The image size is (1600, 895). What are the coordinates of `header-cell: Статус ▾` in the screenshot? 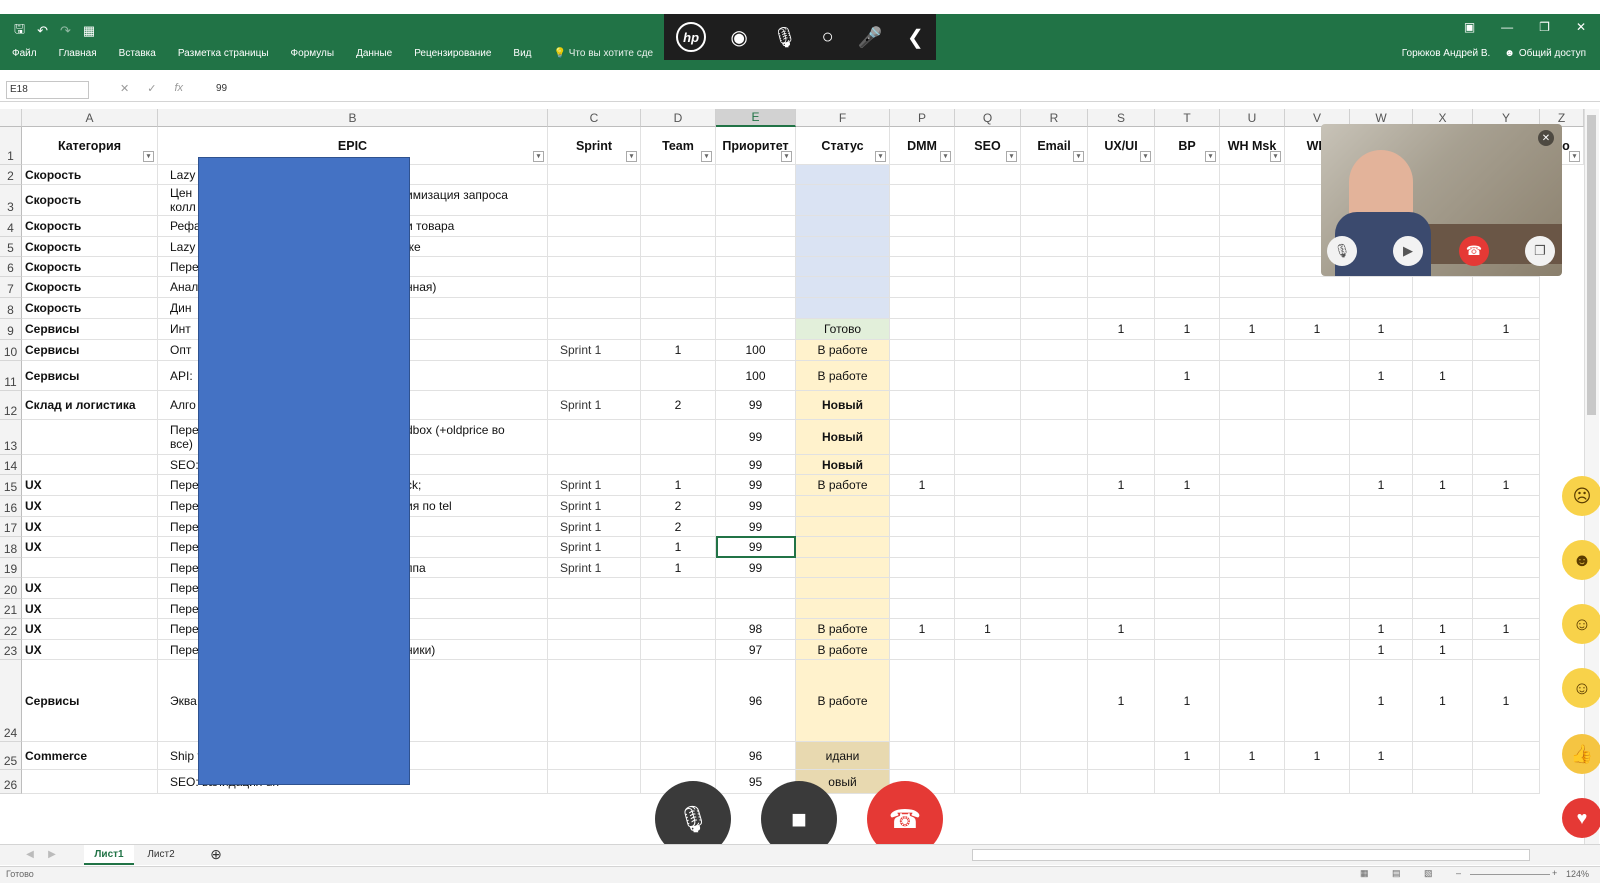 It's located at (843, 146).